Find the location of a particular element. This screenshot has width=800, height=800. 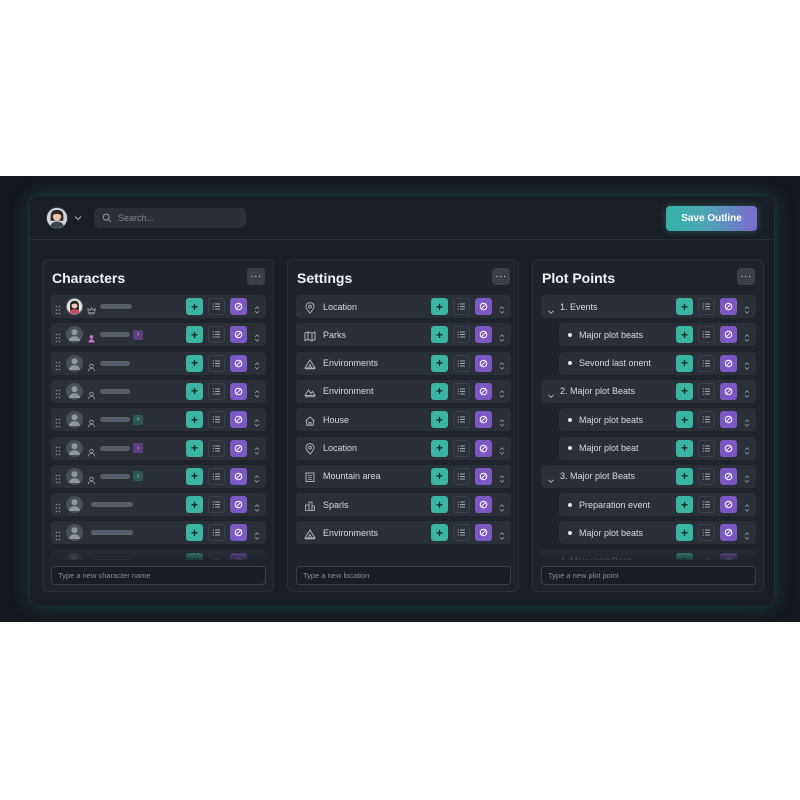

plot-group-row: 4. Major plot Beat + is located at coordinates (648, 554).